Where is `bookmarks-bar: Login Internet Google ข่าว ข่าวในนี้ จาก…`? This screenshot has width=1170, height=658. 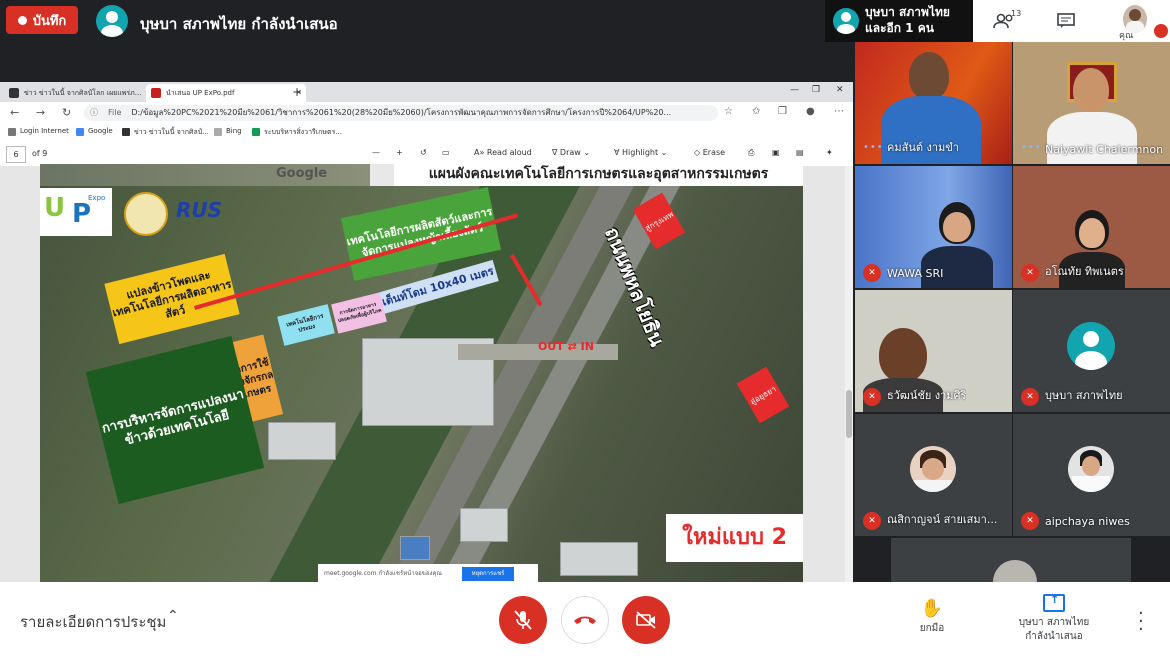 bookmarks-bar: Login Internet Google ข่าว ข่าวในนี้ จาก… is located at coordinates (426, 133).